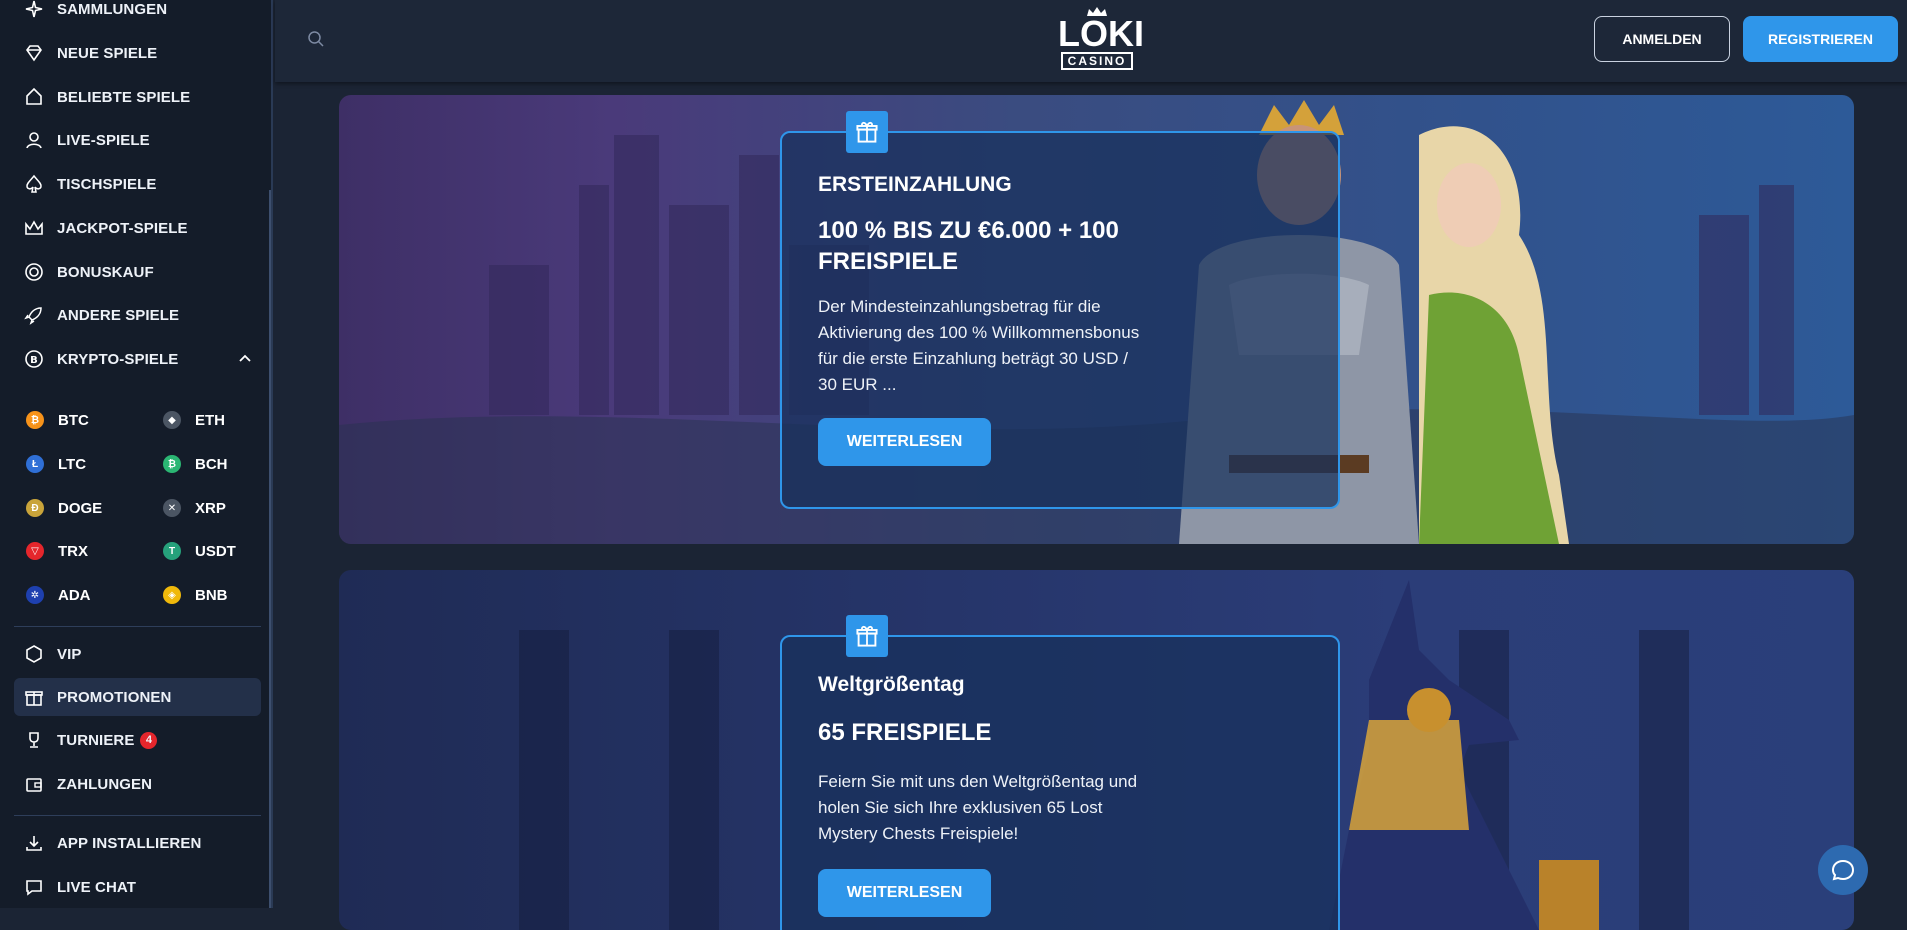  I want to click on loki-casino-logo: LOKI CASINO, so click(1101, 39).